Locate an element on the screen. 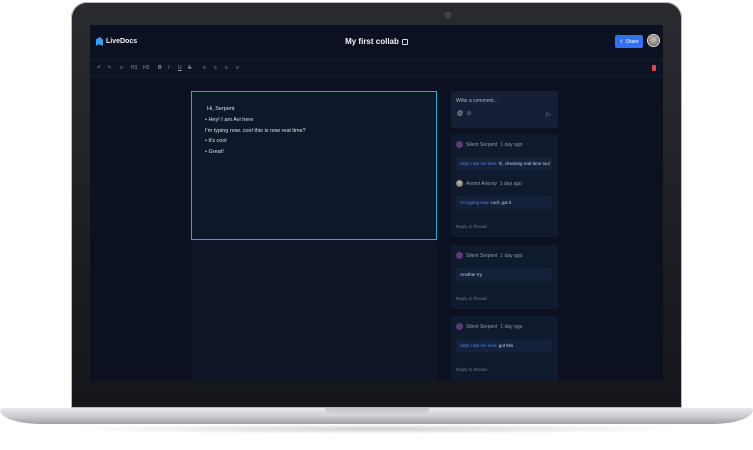 This screenshot has height=450, width=753. comment-author: Anmol Antony is located at coordinates (481, 183).